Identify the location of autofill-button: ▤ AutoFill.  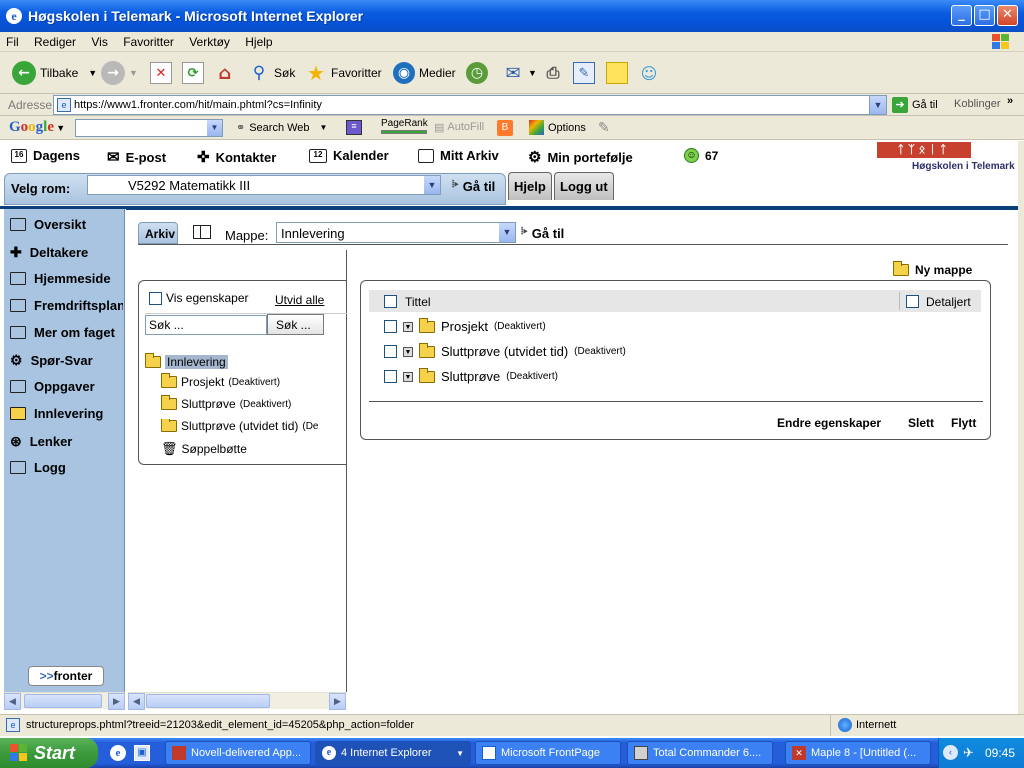
(459, 127).